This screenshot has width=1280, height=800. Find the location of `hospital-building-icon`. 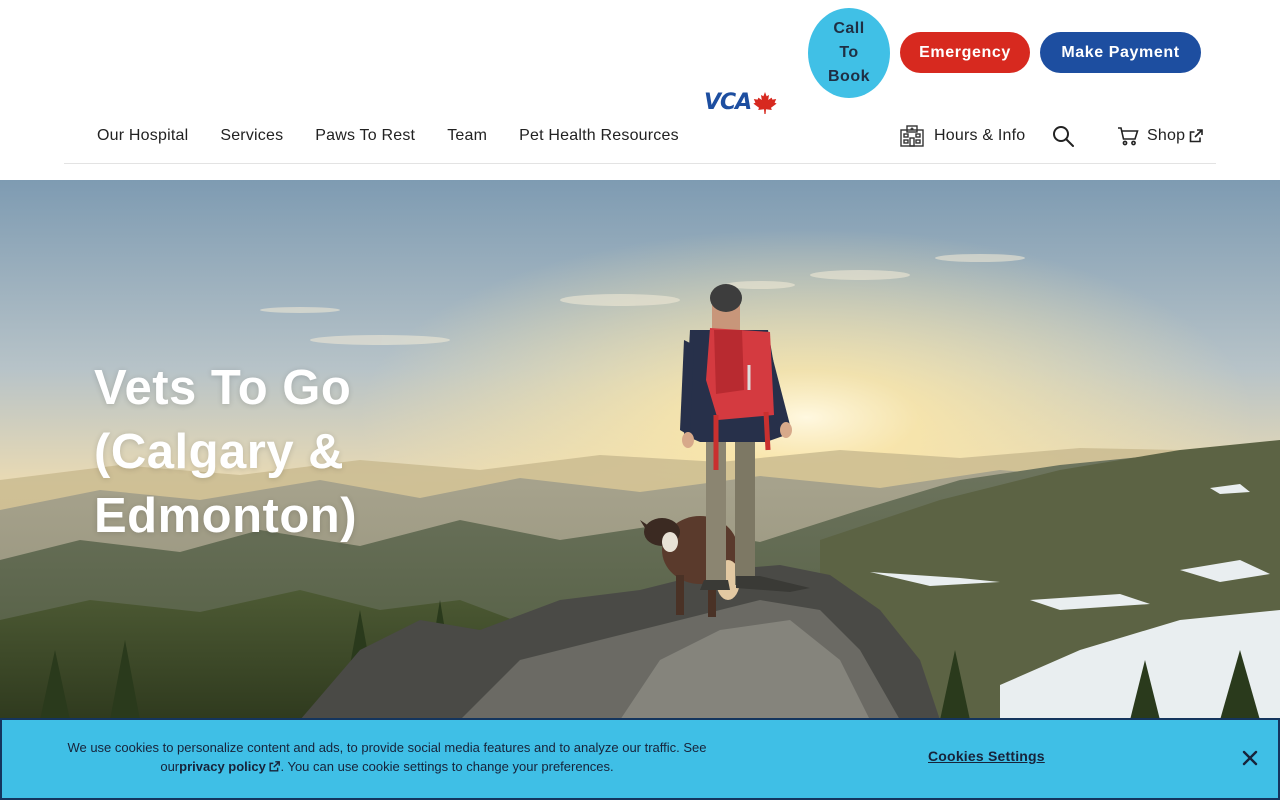

hospital-building-icon is located at coordinates (912, 136).